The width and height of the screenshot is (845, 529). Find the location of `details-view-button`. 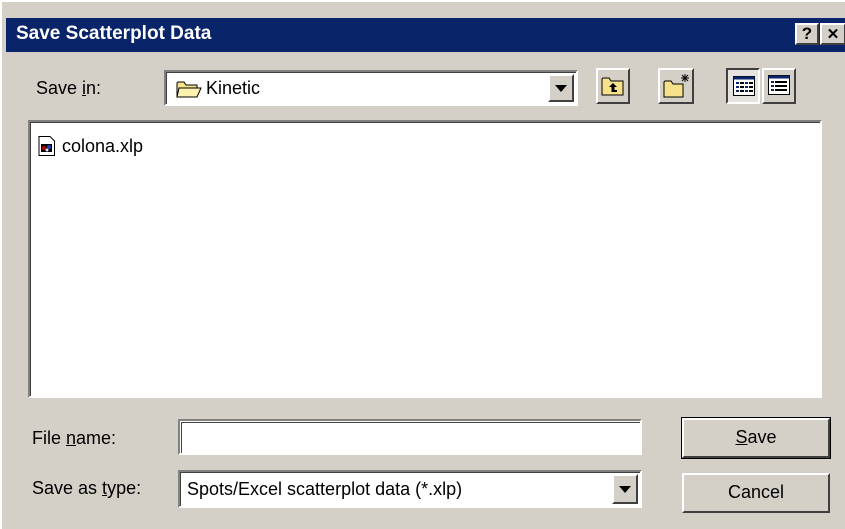

details-view-button is located at coordinates (779, 86).